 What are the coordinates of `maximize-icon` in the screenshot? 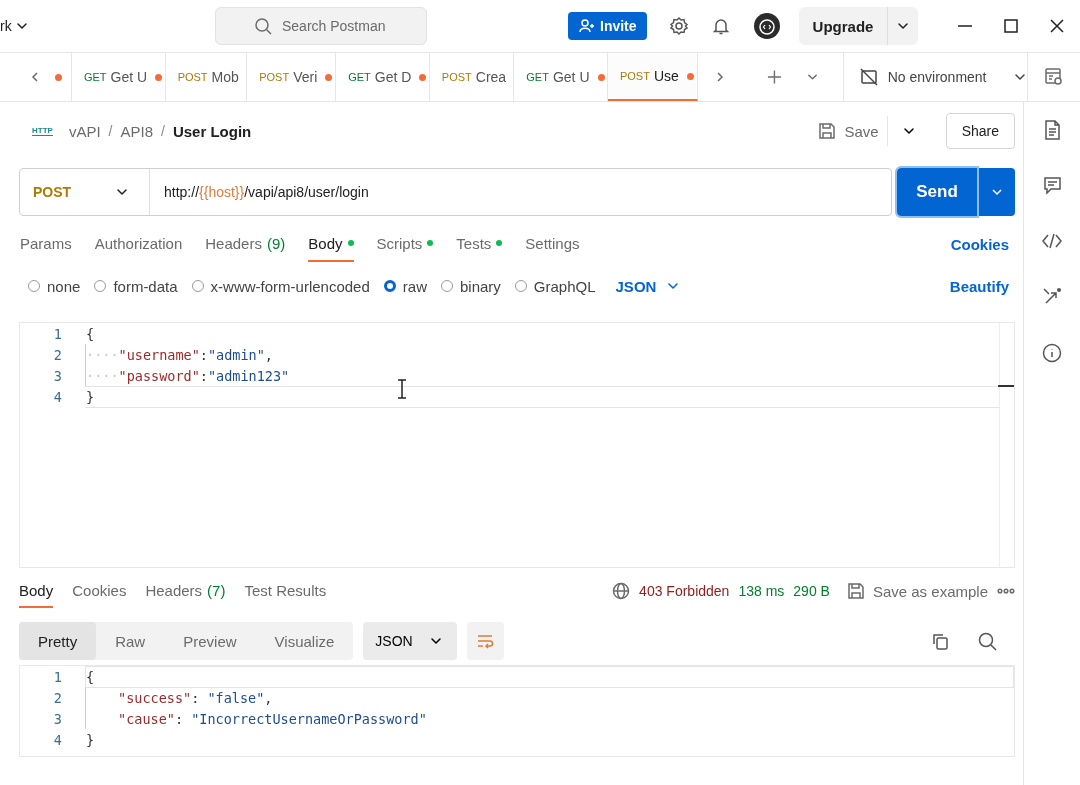 It's located at (1011, 26).